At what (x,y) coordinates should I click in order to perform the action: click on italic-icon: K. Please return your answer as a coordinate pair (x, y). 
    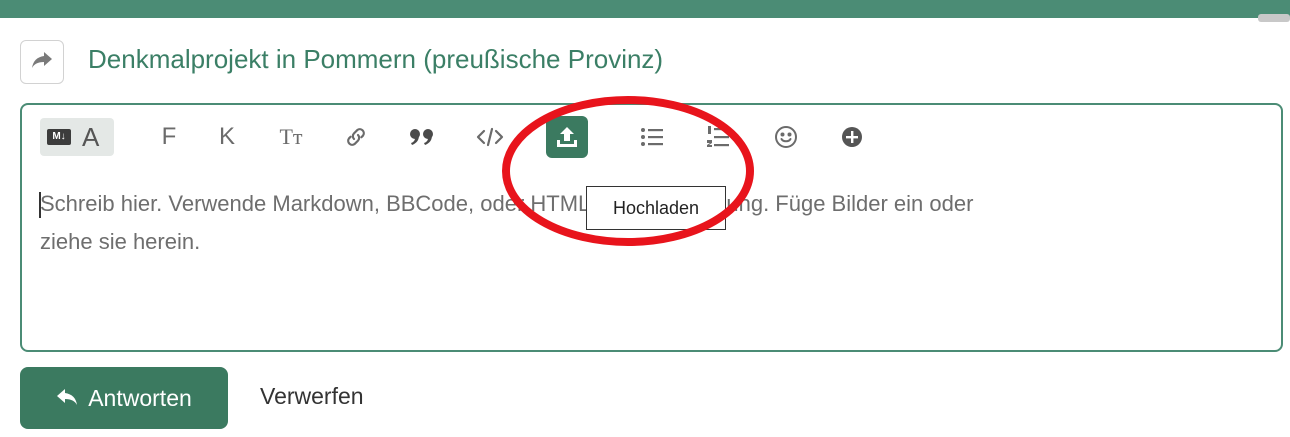
    Looking at the image, I should click on (226, 136).